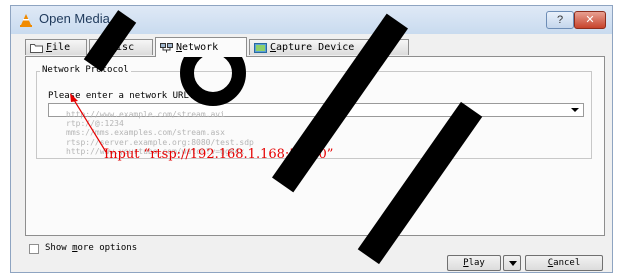 This screenshot has height=276, width=618. Describe the element at coordinates (160, 142) in the screenshot. I see `example-url: rtsp://server.example.org:8080/test.sdp` at that location.